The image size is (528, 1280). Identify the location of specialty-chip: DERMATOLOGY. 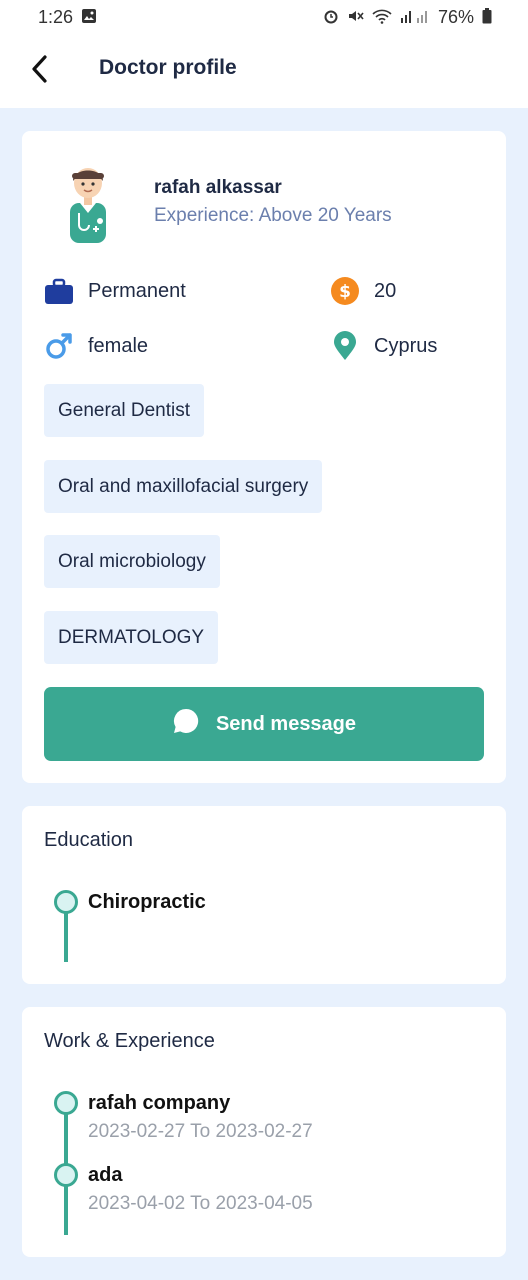
(131, 637).